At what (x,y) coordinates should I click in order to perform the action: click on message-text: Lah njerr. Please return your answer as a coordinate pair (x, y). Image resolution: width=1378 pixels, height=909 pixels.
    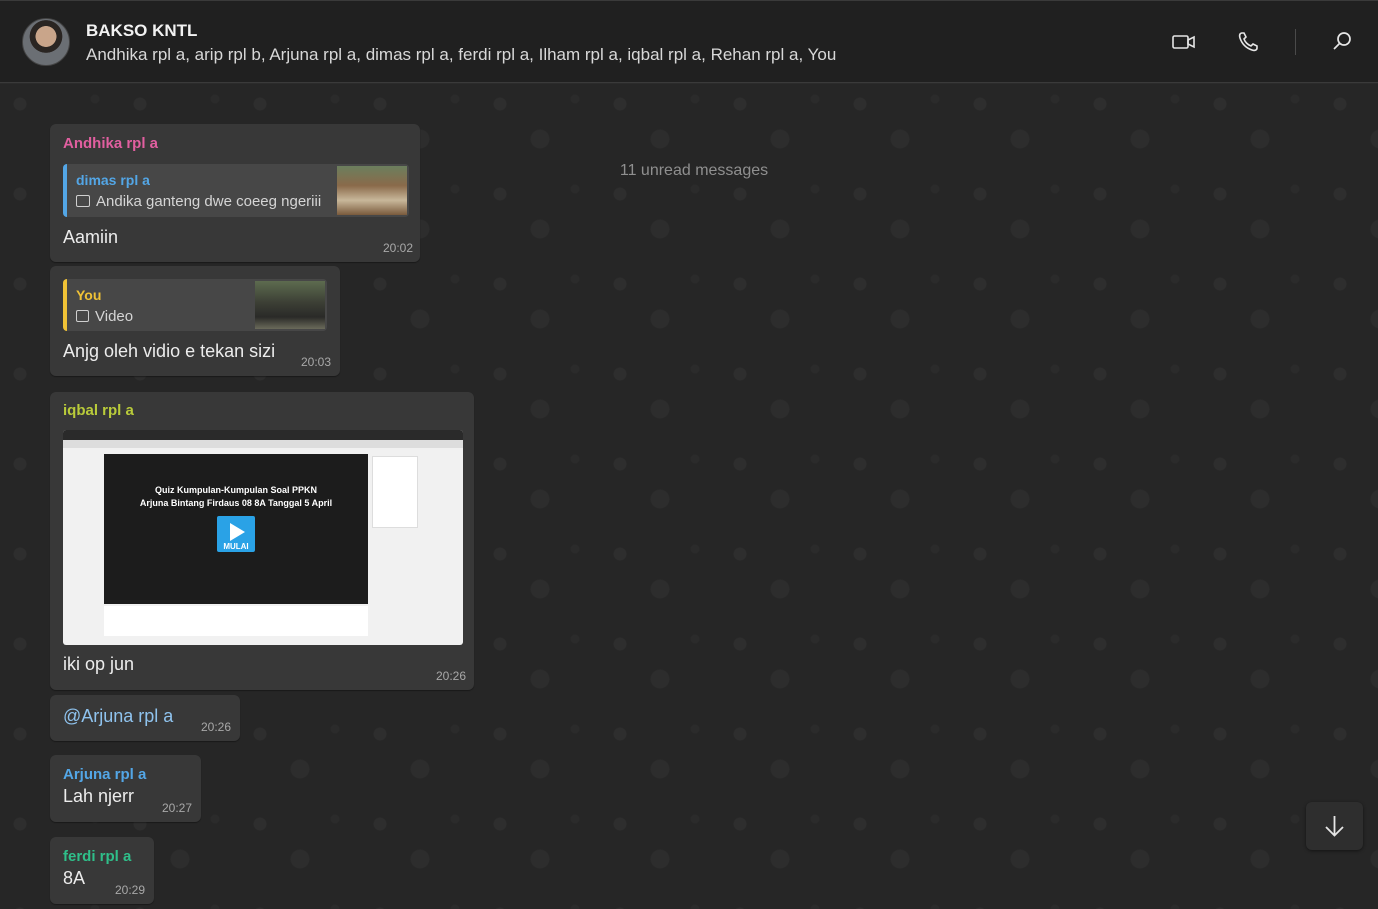
    Looking at the image, I should click on (99, 796).